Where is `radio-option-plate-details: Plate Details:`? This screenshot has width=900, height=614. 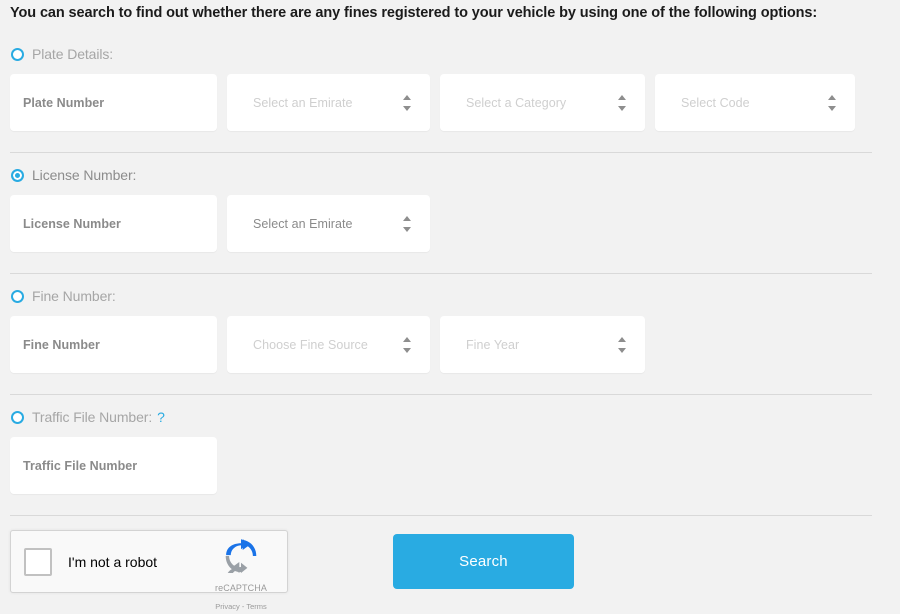 radio-option-plate-details: Plate Details: is located at coordinates (450, 54).